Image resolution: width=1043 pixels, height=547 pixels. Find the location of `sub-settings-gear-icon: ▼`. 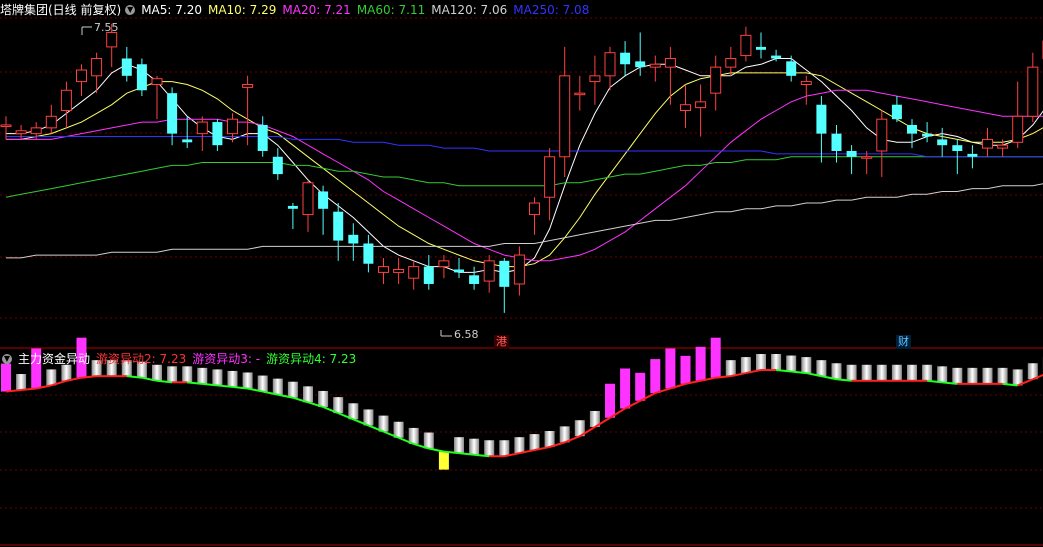

sub-settings-gear-icon: ▼ is located at coordinates (7, 359).